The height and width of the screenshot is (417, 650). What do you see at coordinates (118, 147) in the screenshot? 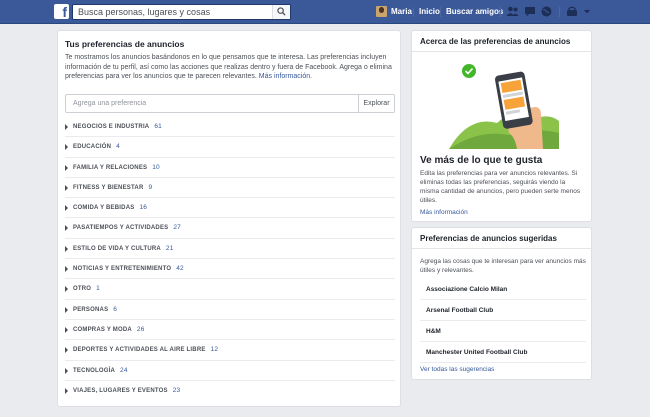
I see `category-count: 4` at bounding box center [118, 147].